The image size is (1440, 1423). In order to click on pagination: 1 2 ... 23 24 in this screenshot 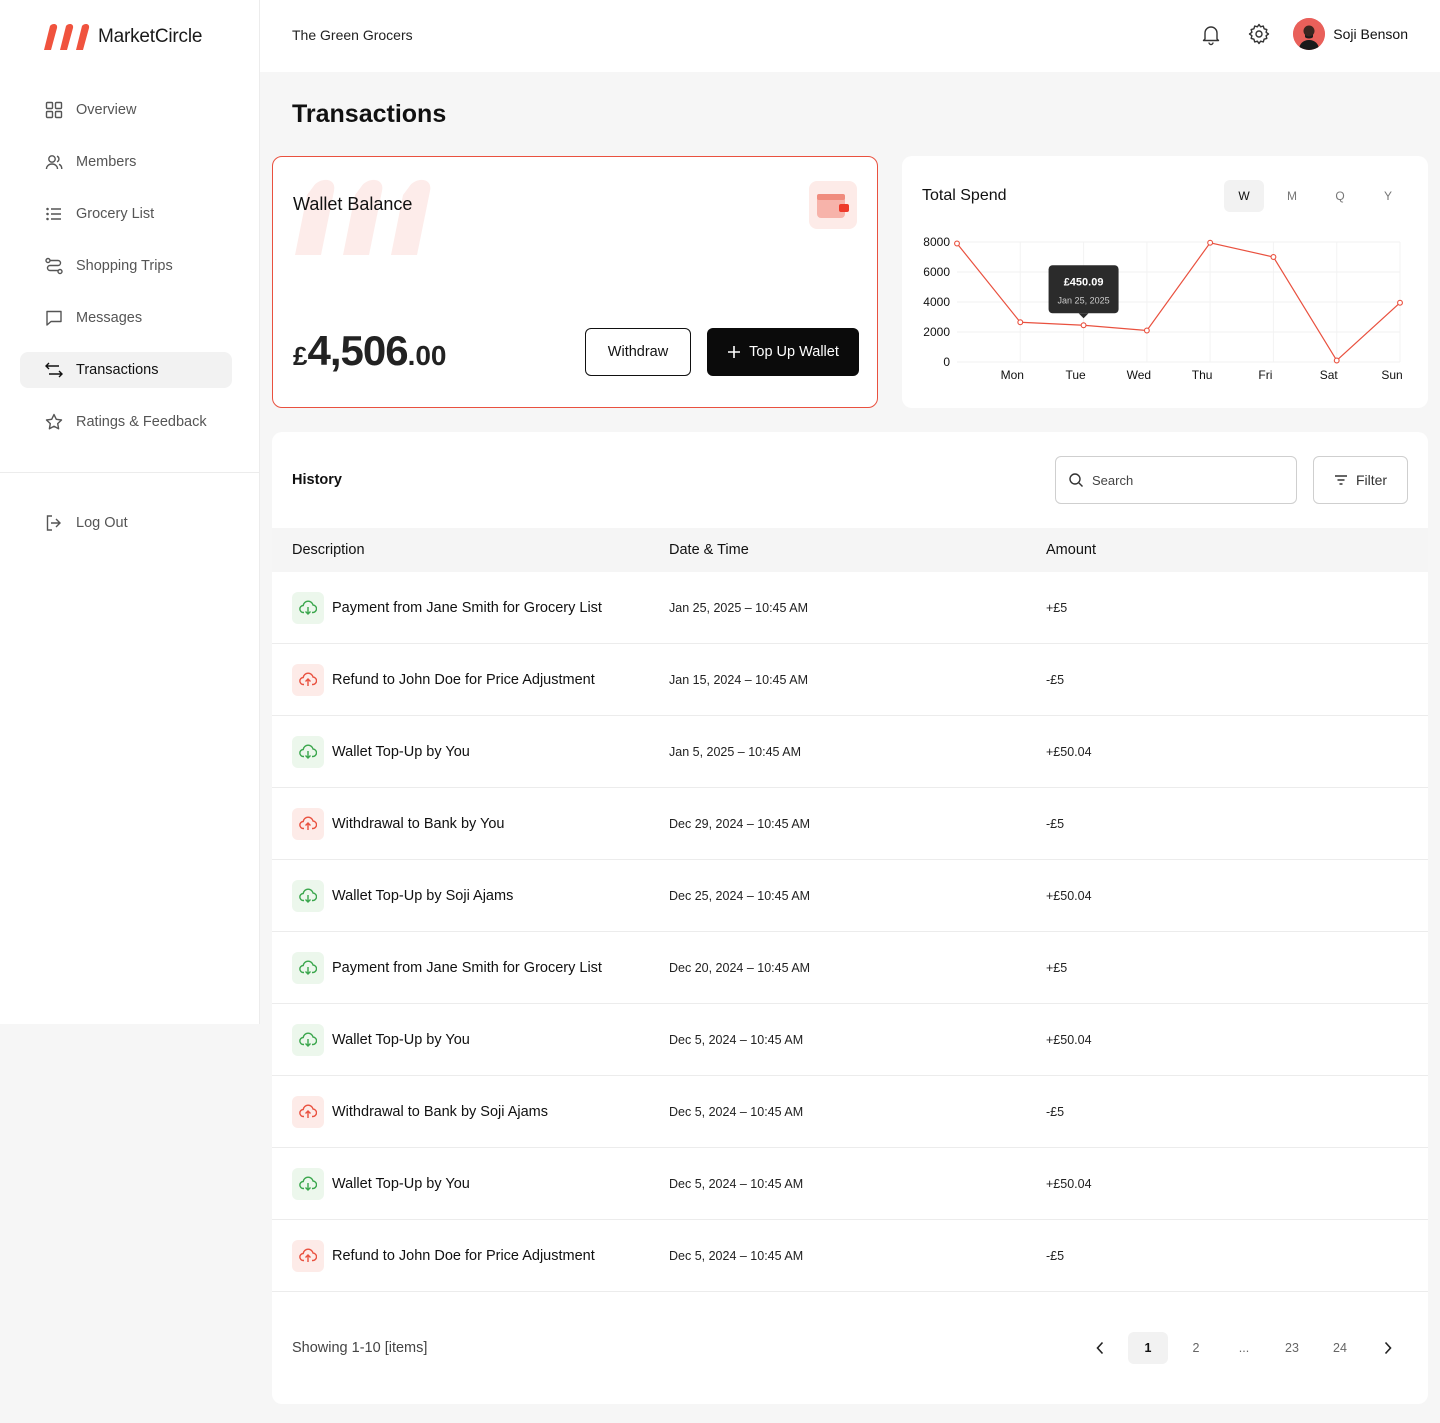, I will do `click(1244, 1348)`.